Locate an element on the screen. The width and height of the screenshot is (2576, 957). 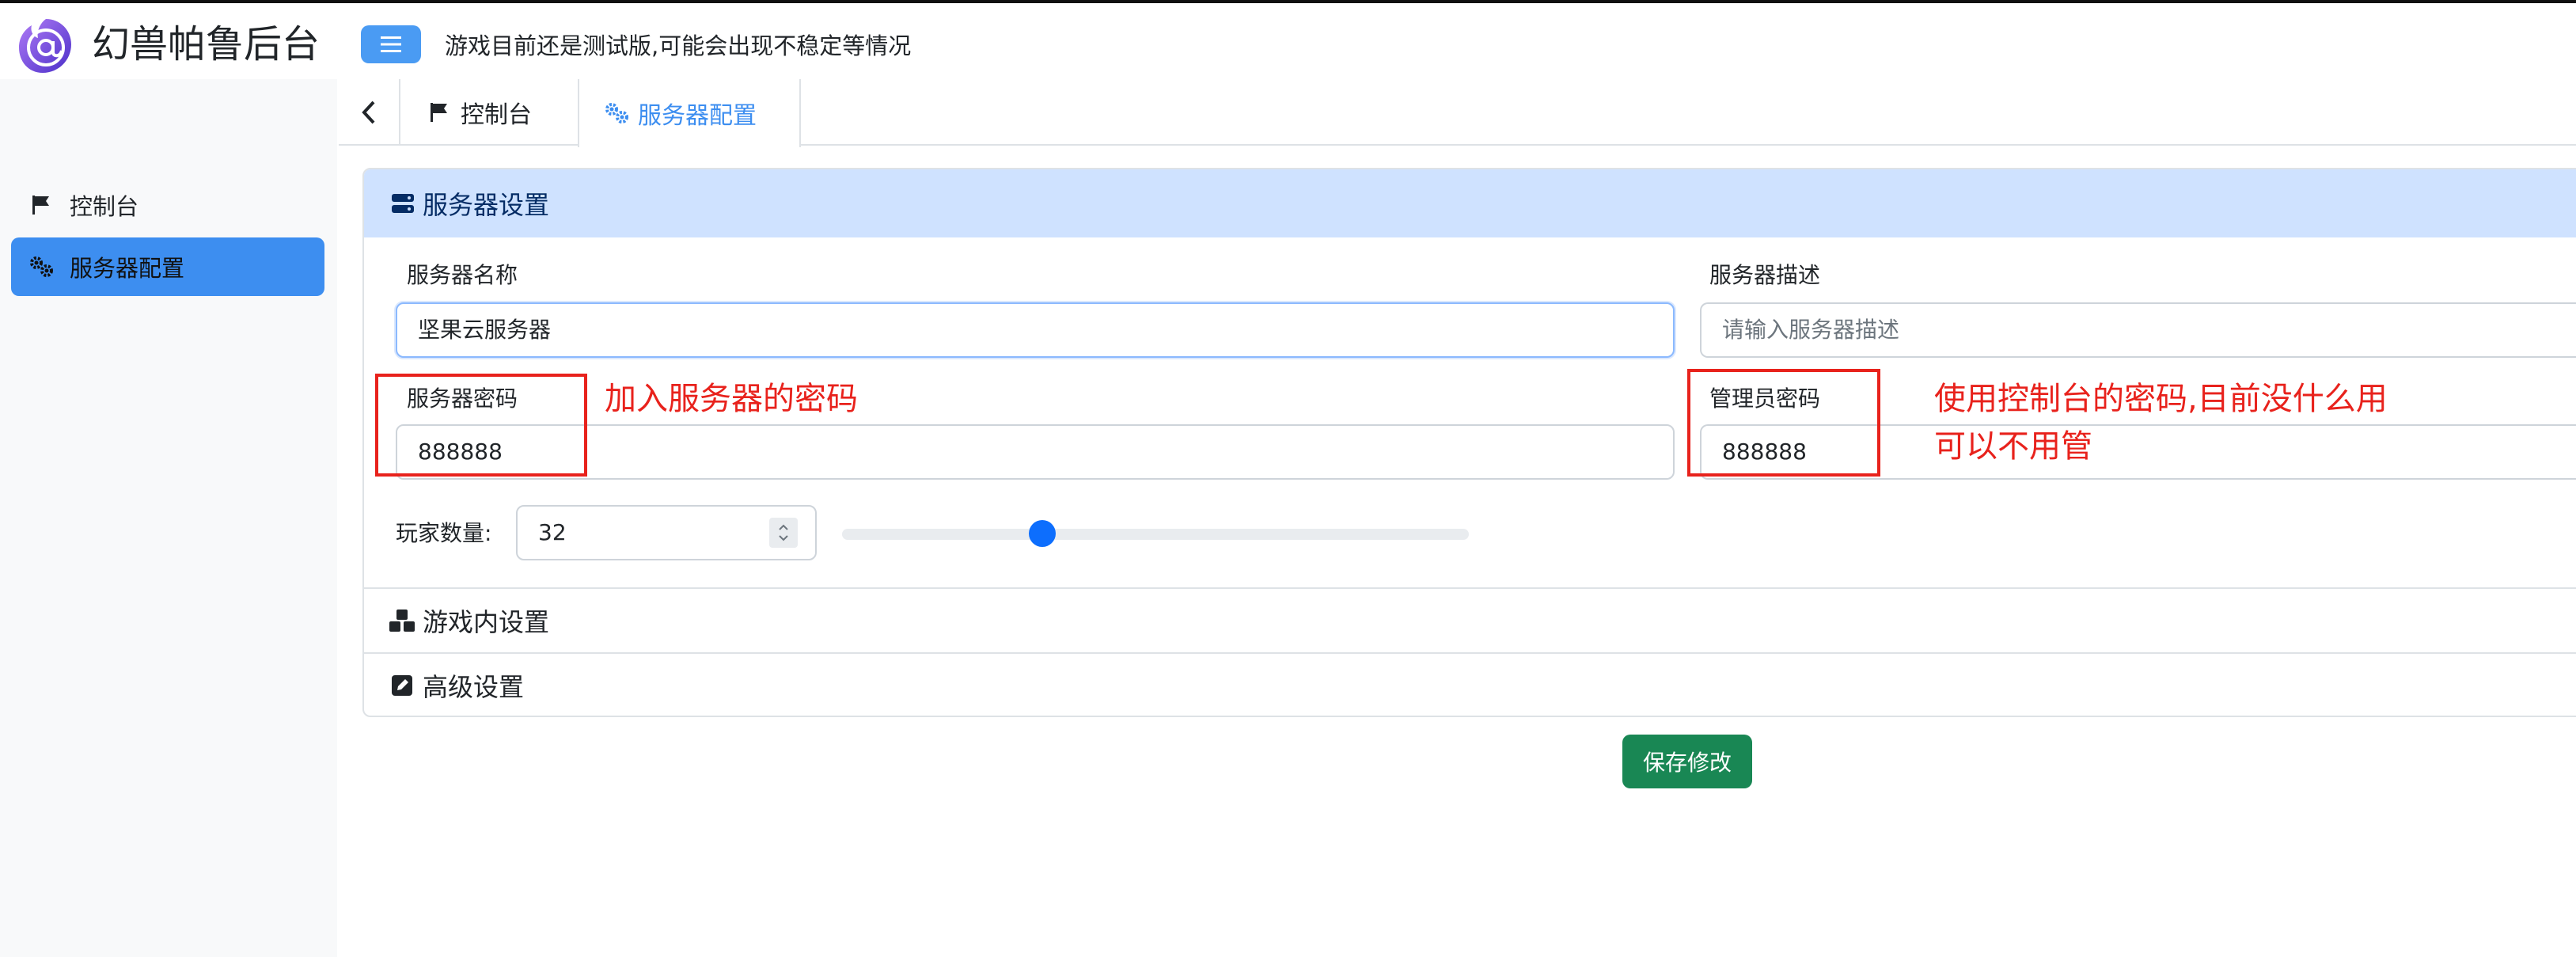
cubes-icon is located at coordinates (402, 621).